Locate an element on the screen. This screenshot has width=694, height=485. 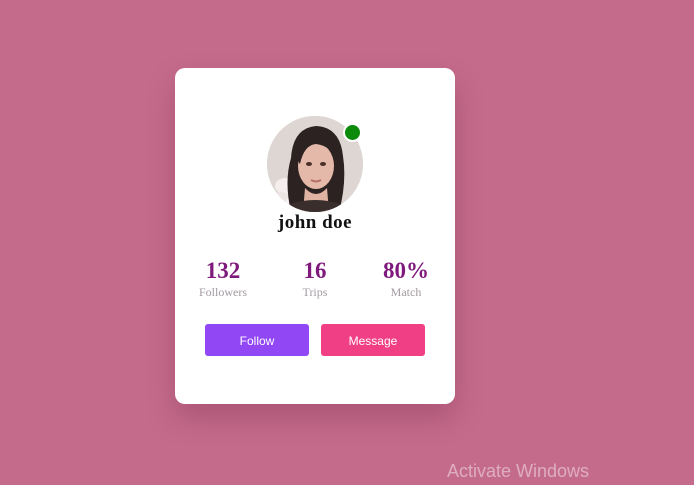
avatar-container is located at coordinates (315, 164).